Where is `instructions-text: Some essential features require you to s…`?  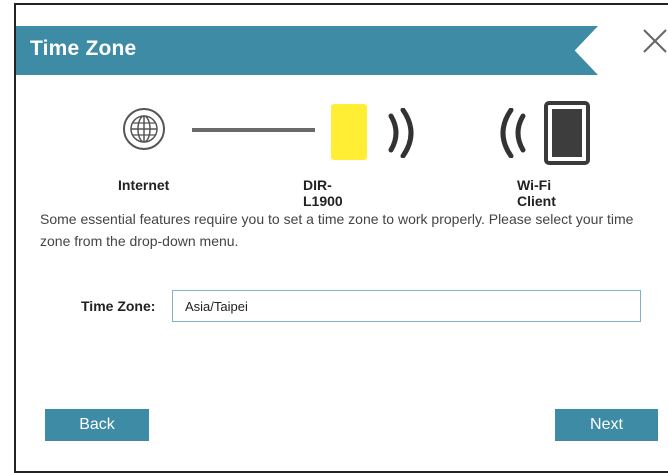
instructions-text: Some essential features require you to s… is located at coordinates (337, 230).